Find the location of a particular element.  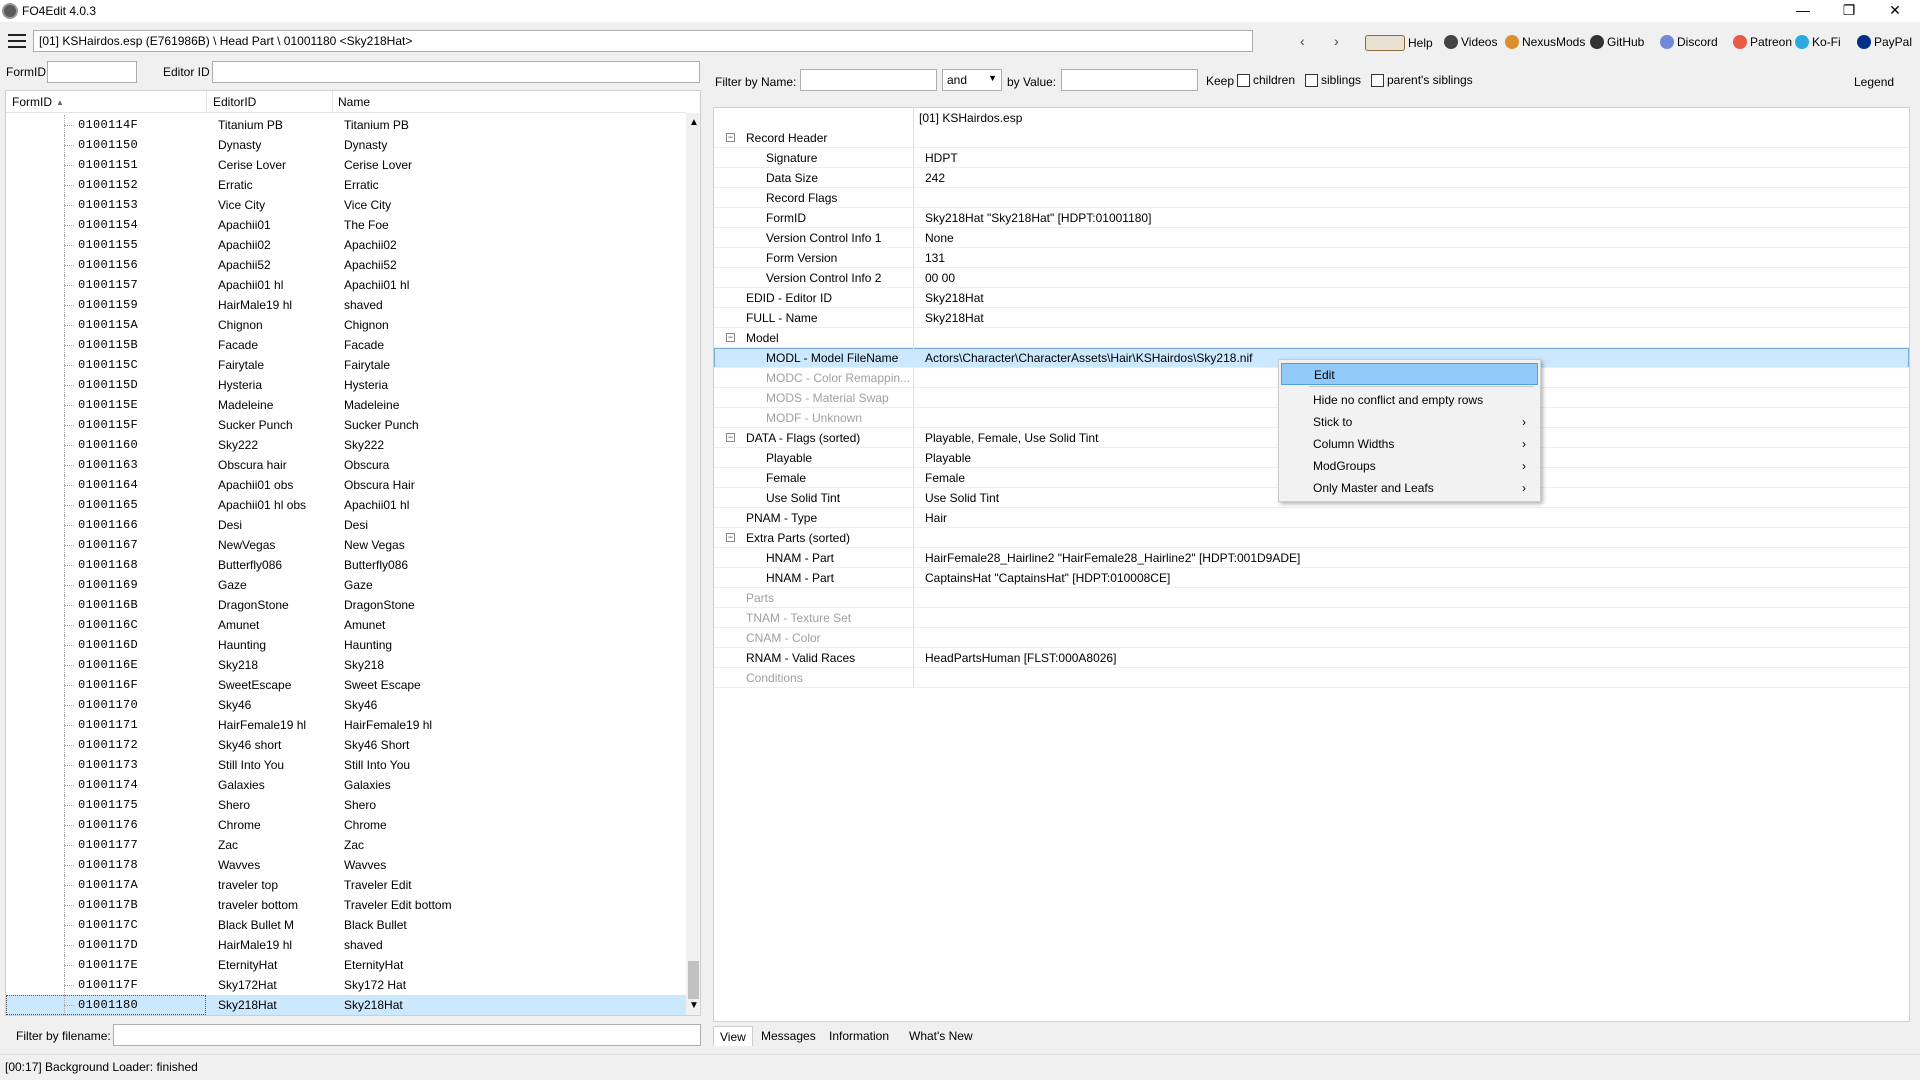

table-row: 01001155 Apachii02 Apachii02 is located at coordinates (346, 245).